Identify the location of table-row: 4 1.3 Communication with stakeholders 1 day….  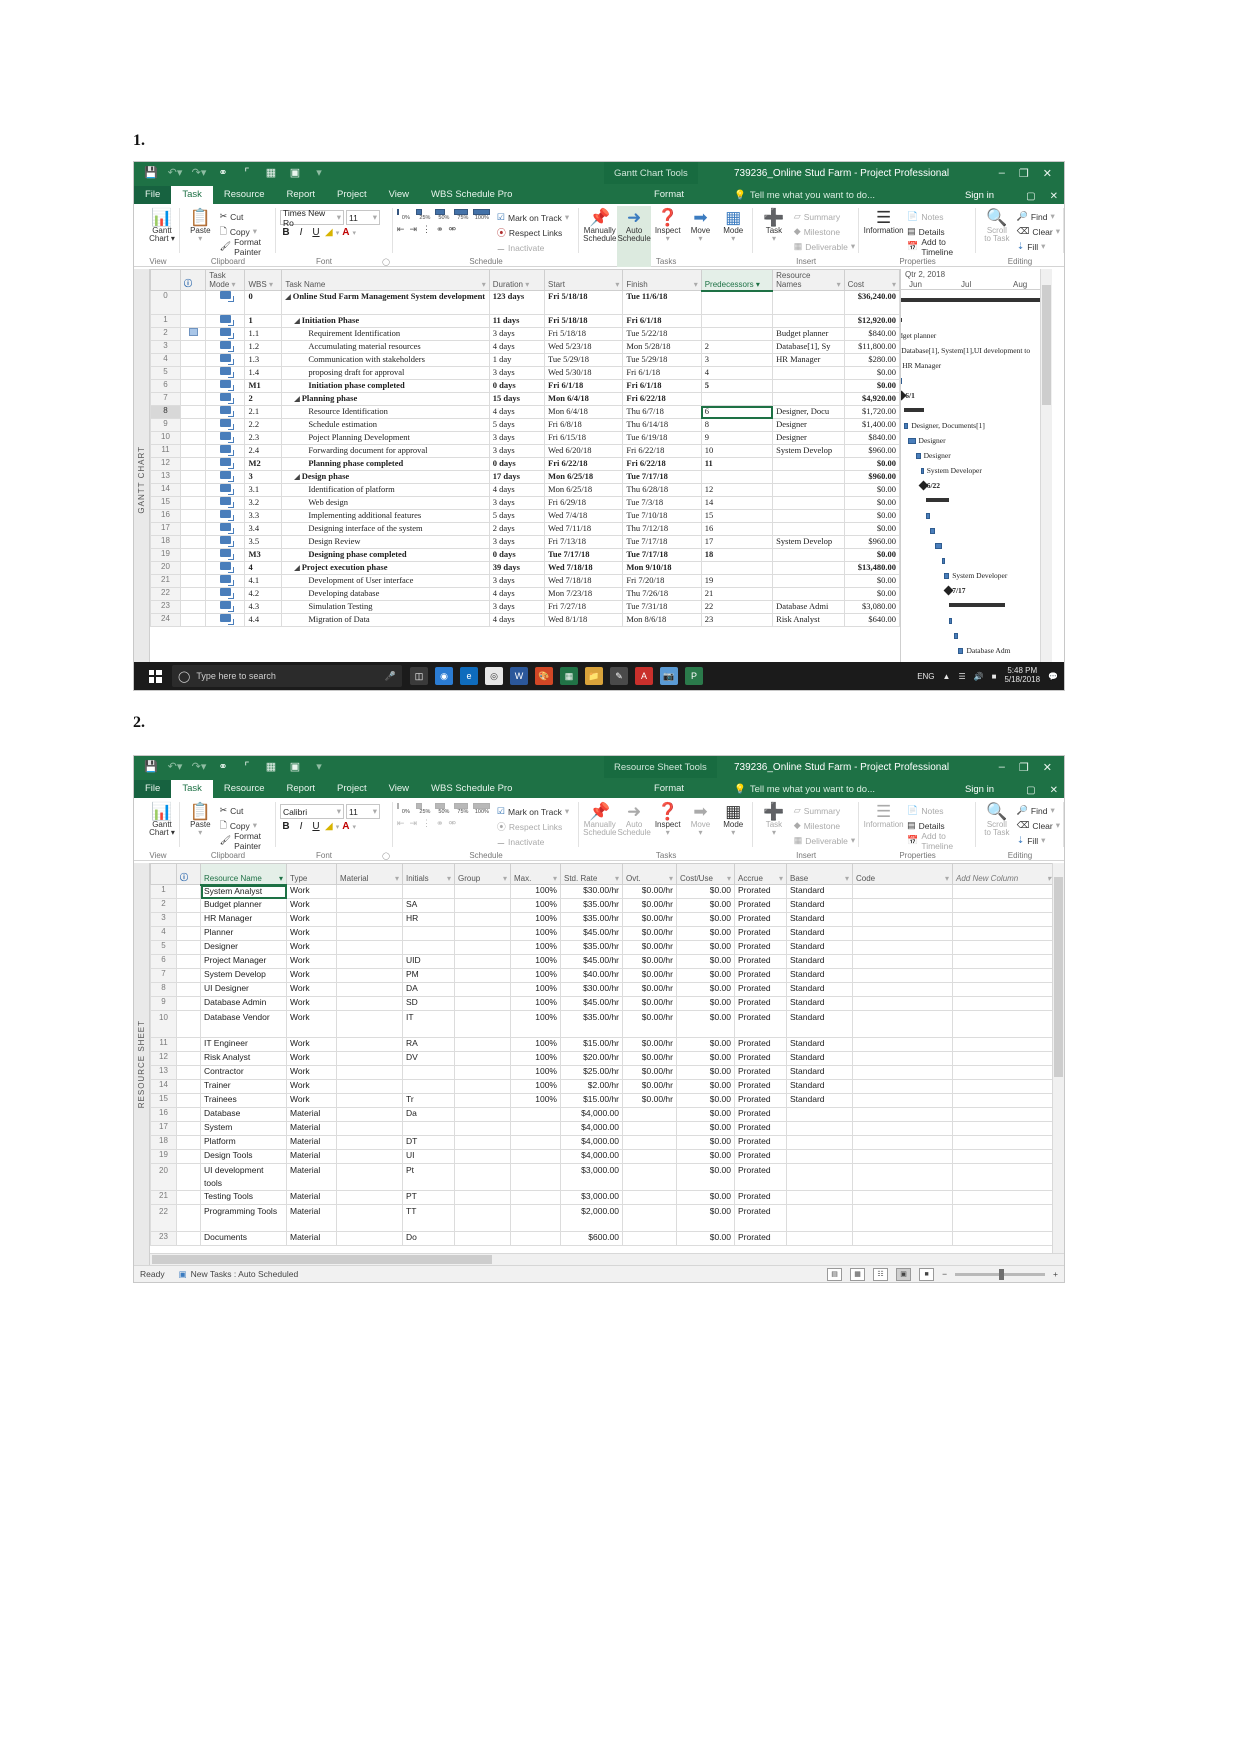
(525, 360).